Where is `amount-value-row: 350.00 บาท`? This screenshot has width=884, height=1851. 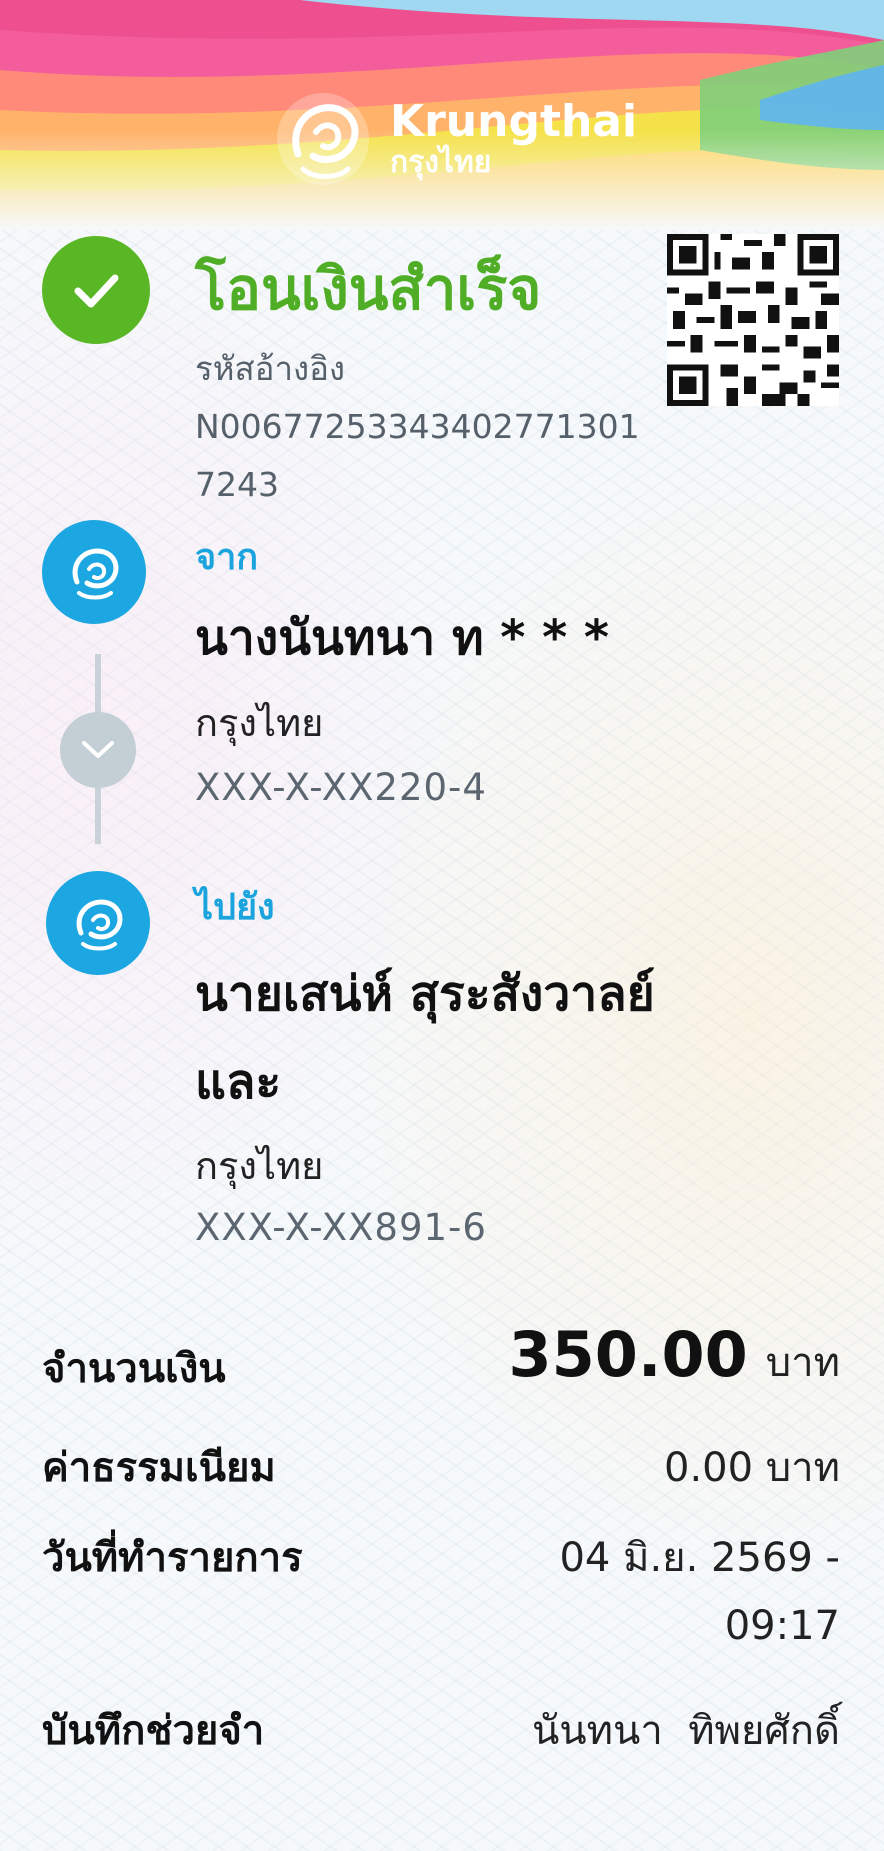
amount-value-row: 350.00 บาท is located at coordinates (674, 1356).